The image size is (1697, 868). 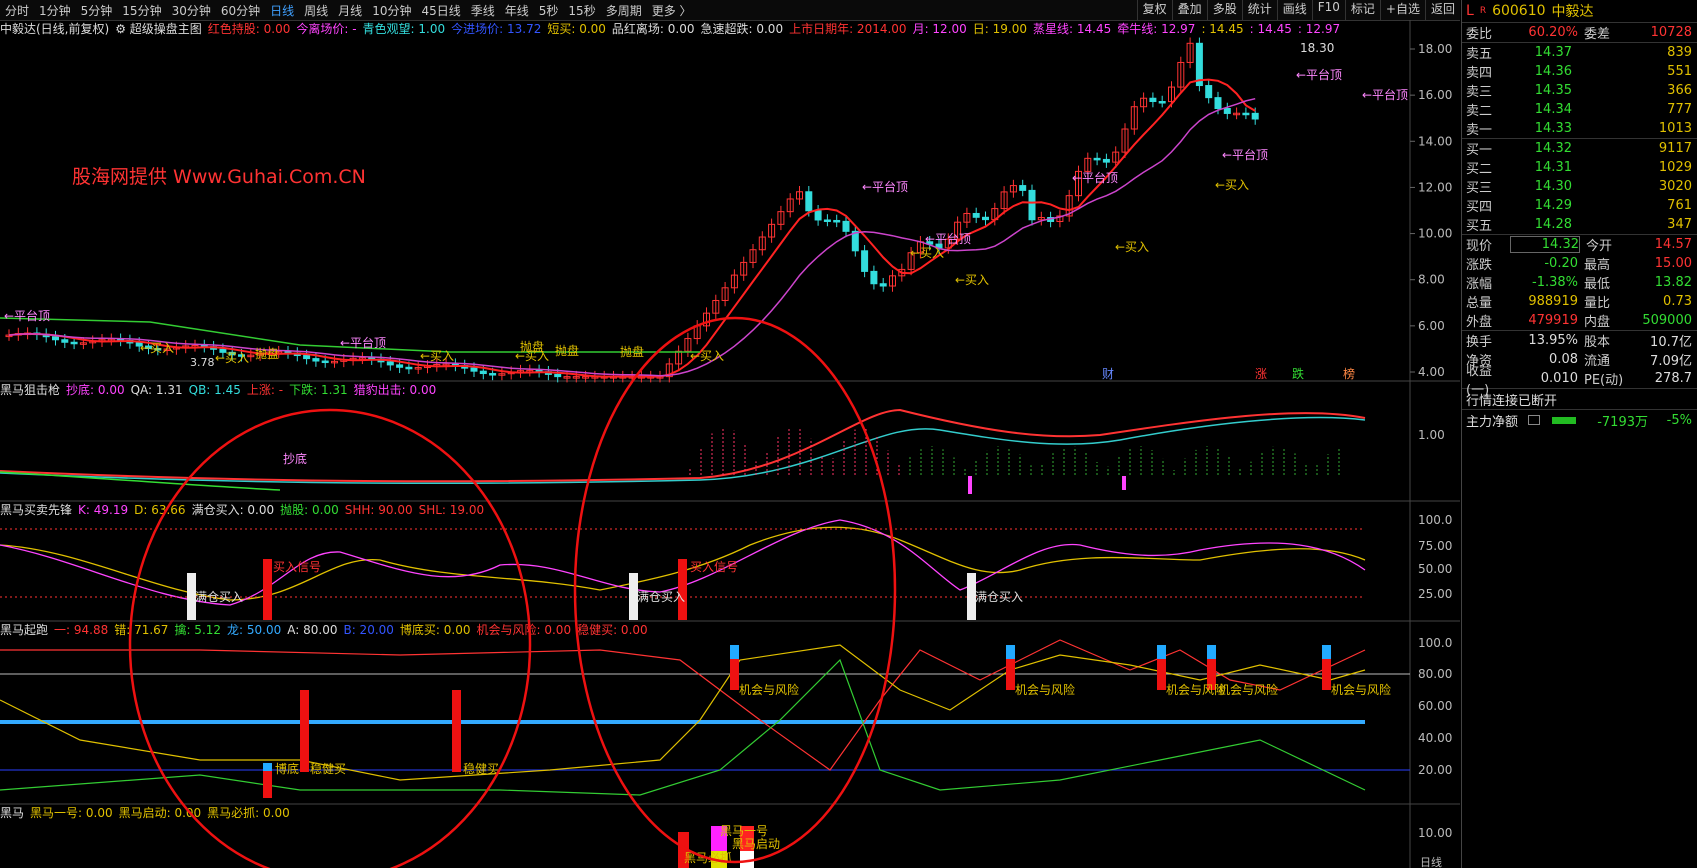 I want to click on weicha-value: 10728, so click(x=1671, y=32).